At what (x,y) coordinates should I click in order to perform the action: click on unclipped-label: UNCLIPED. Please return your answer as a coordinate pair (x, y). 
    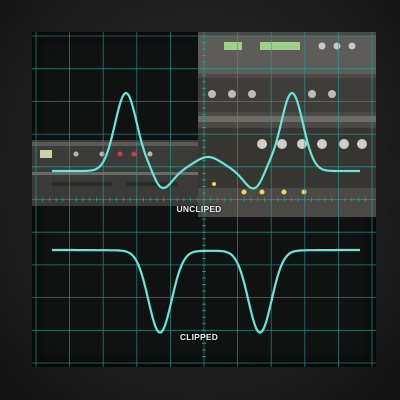
    Looking at the image, I should click on (199, 209).